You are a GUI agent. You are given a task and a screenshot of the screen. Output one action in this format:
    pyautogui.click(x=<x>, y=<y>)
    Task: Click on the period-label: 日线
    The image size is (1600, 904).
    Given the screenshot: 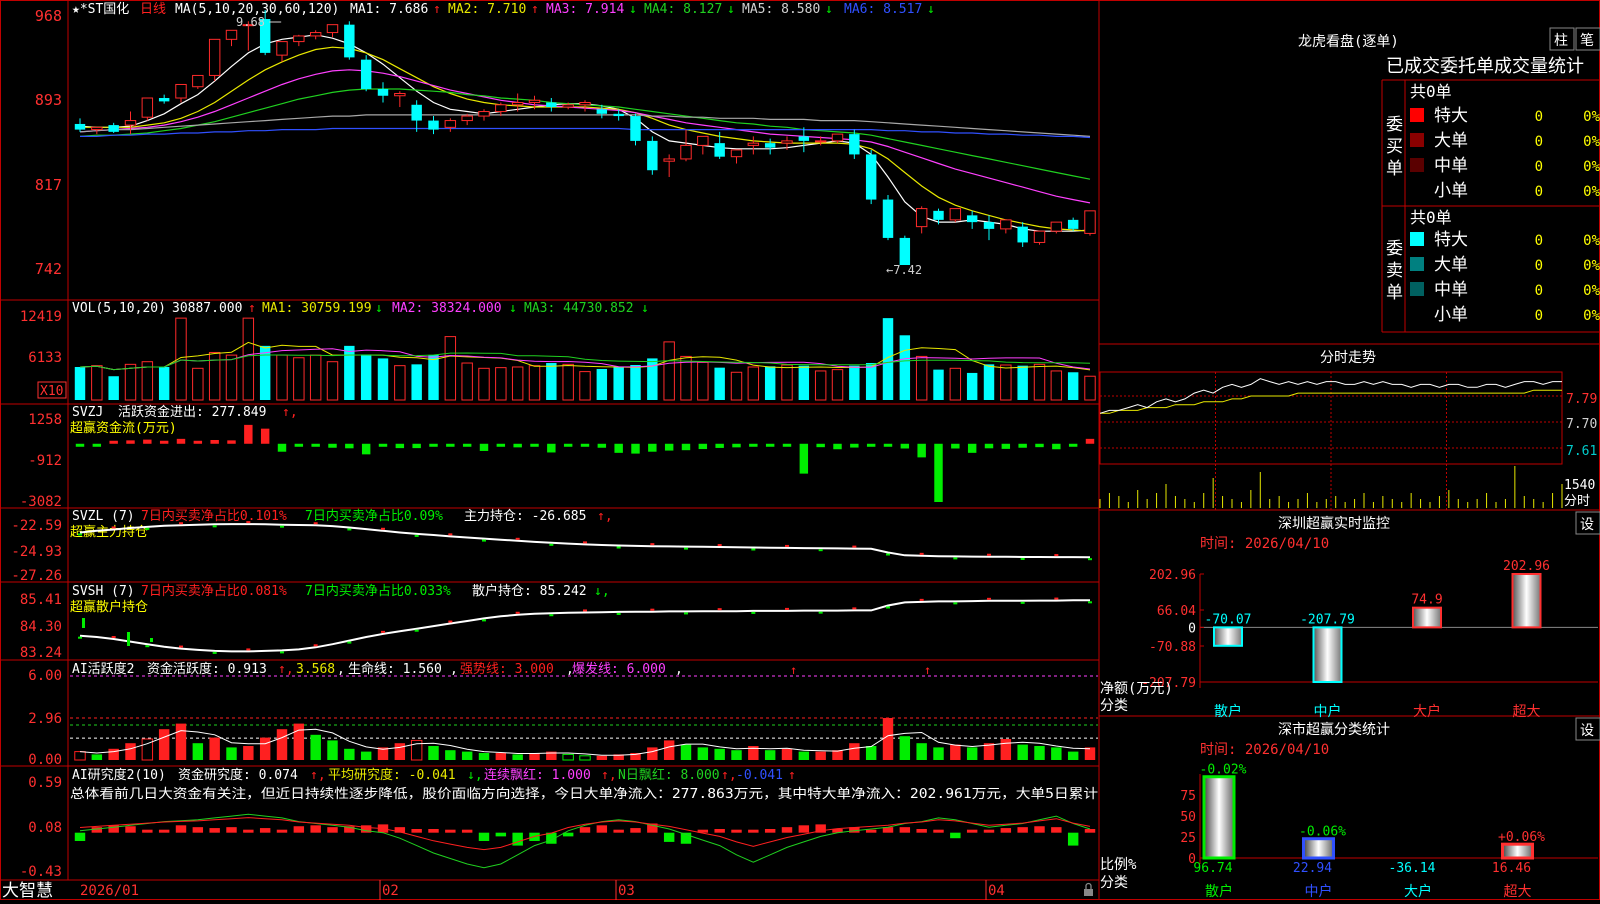 What is the action you would take?
    pyautogui.click(x=153, y=9)
    